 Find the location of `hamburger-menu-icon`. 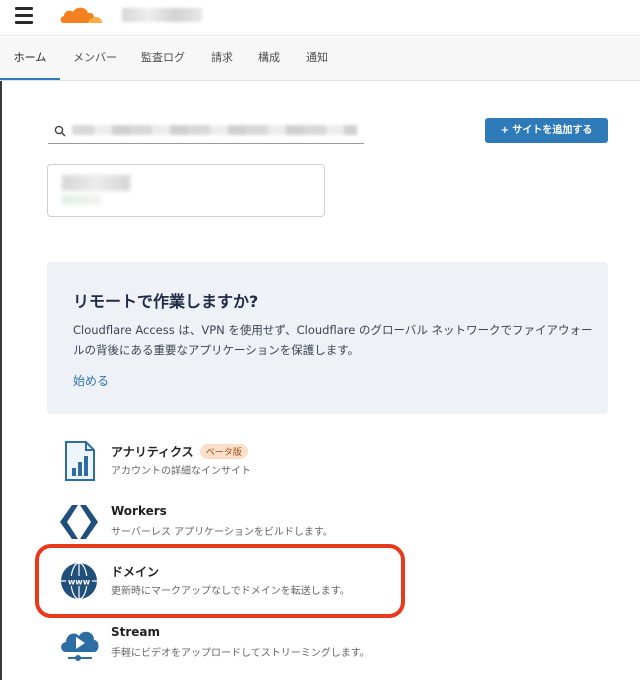

hamburger-menu-icon is located at coordinates (24, 16).